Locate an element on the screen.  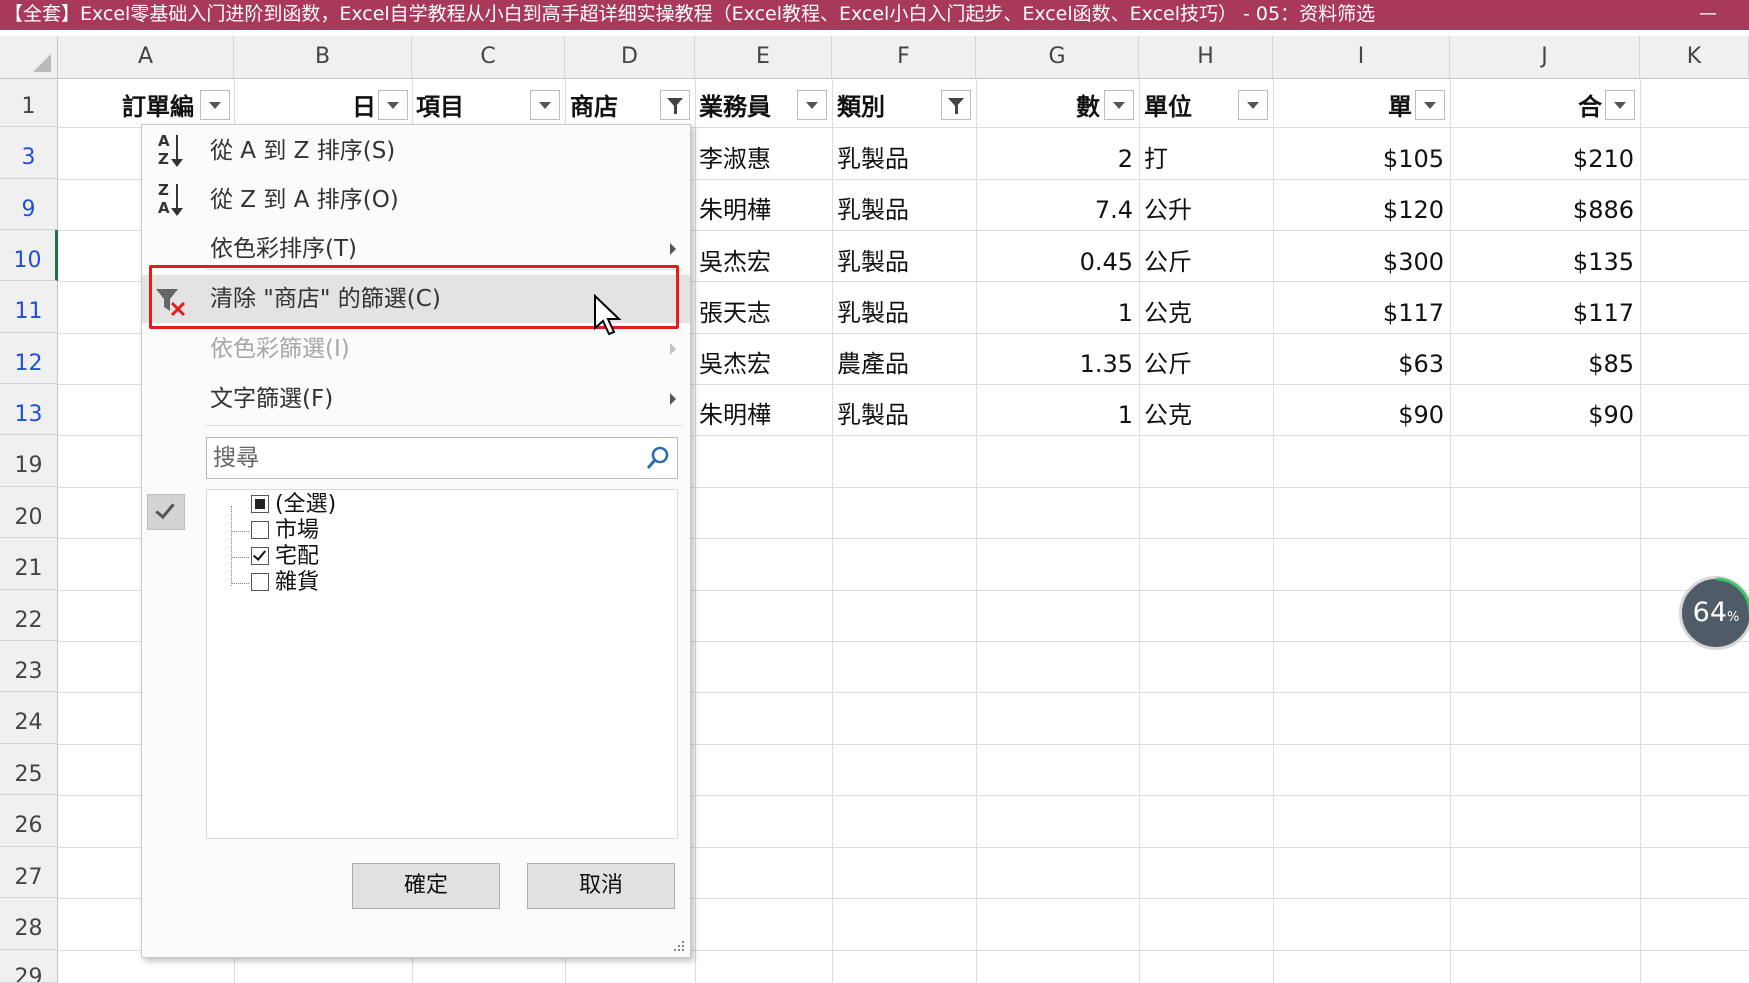
menu-item-sort-desc: Z A 從 Z 到 A 排序(O) is located at coordinates (416, 200).